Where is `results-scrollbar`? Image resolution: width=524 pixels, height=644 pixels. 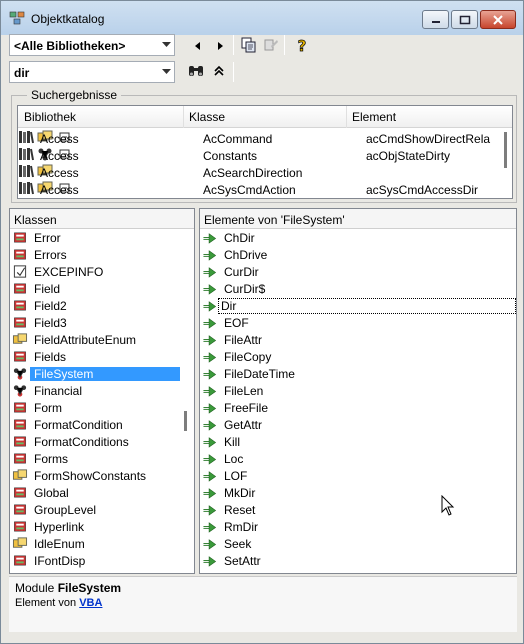
results-scrollbar is located at coordinates (505, 150).